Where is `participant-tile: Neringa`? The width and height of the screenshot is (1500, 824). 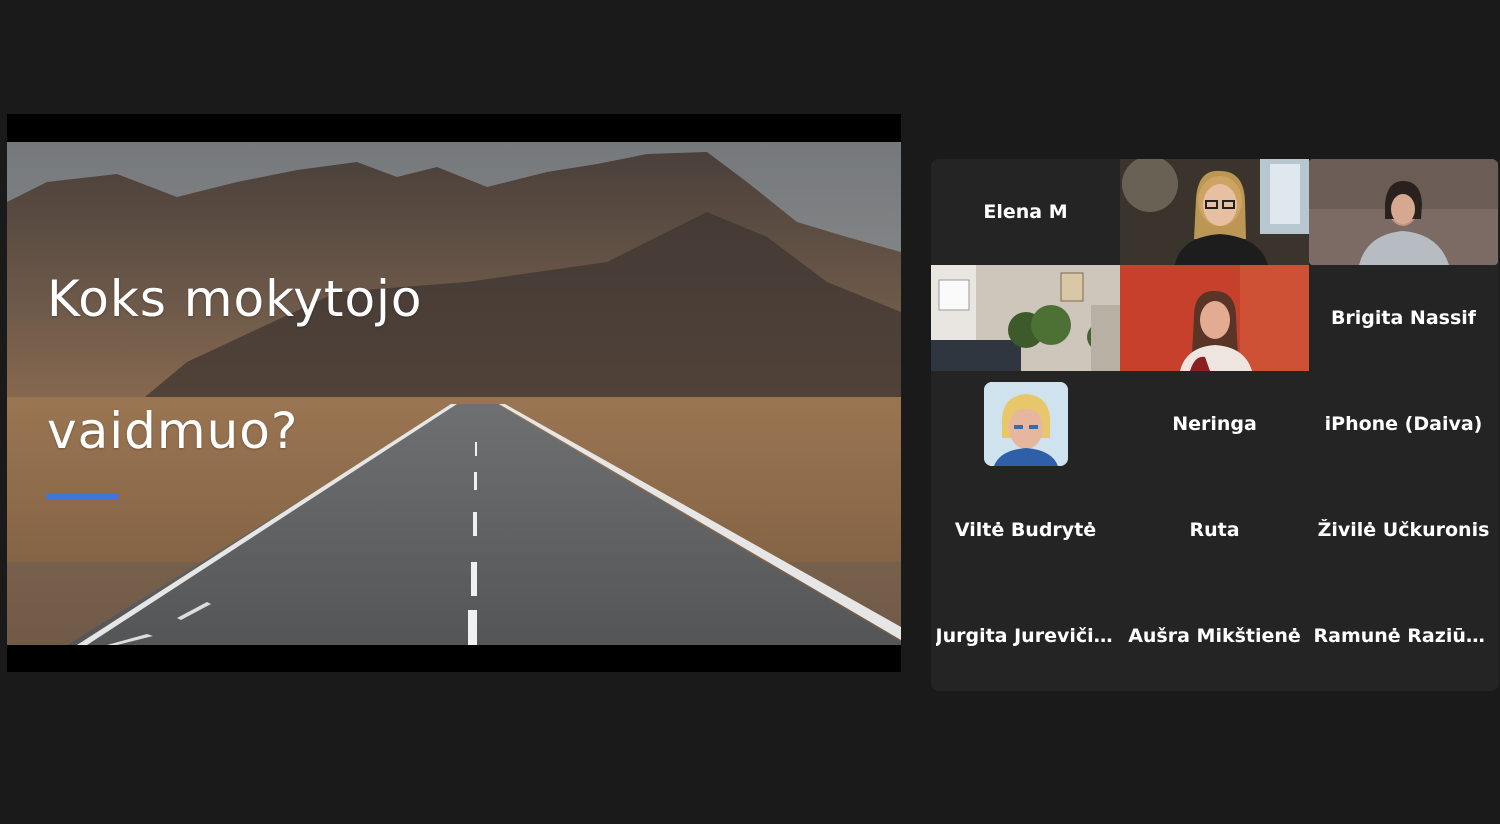
participant-tile: Neringa is located at coordinates (1214, 424).